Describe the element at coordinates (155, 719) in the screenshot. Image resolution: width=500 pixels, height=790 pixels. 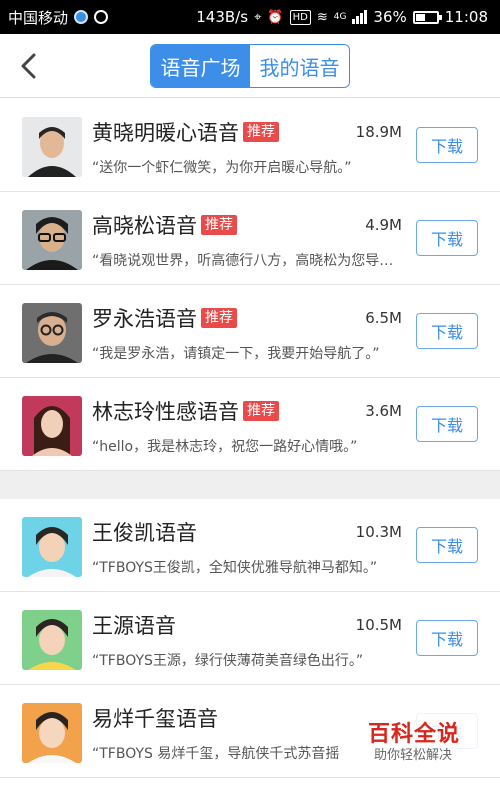
I see `voice-name: 易烊千玺语音` at that location.